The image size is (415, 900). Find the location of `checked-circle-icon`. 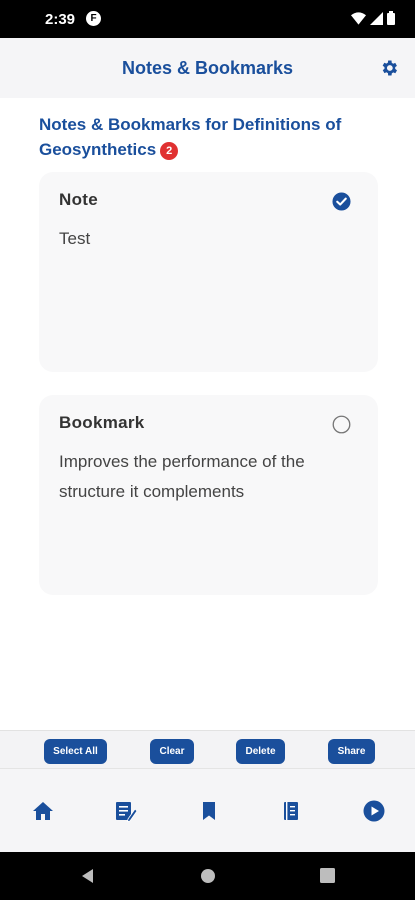

checked-circle-icon is located at coordinates (341, 201).